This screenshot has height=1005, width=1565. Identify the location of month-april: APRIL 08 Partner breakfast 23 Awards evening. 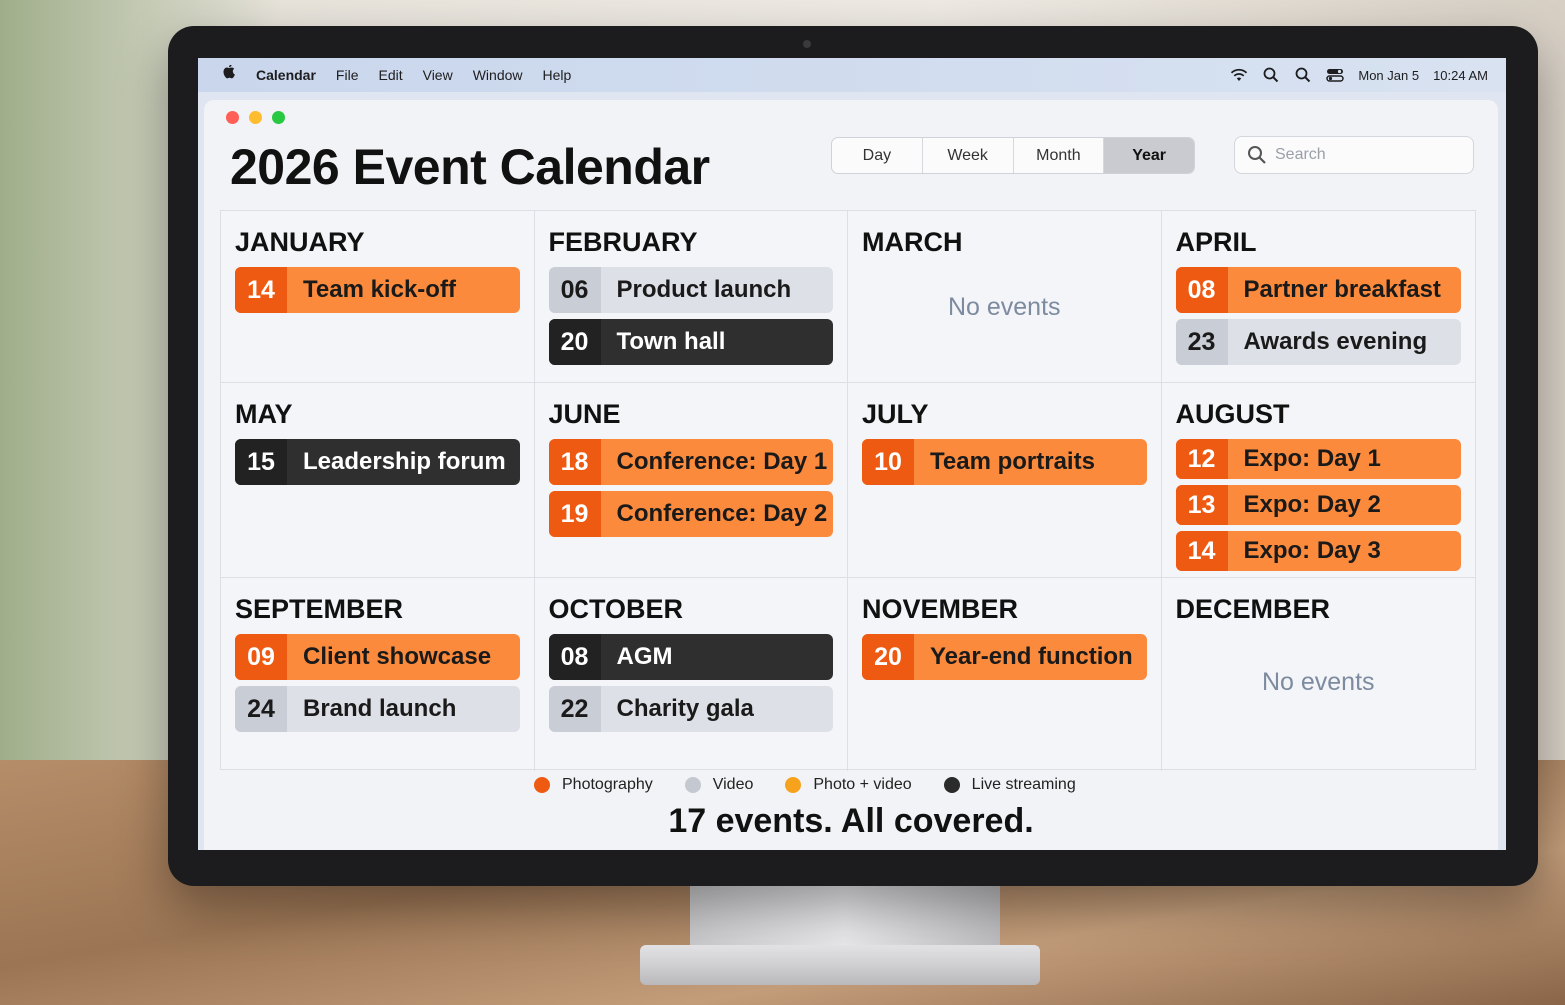
(1318, 297).